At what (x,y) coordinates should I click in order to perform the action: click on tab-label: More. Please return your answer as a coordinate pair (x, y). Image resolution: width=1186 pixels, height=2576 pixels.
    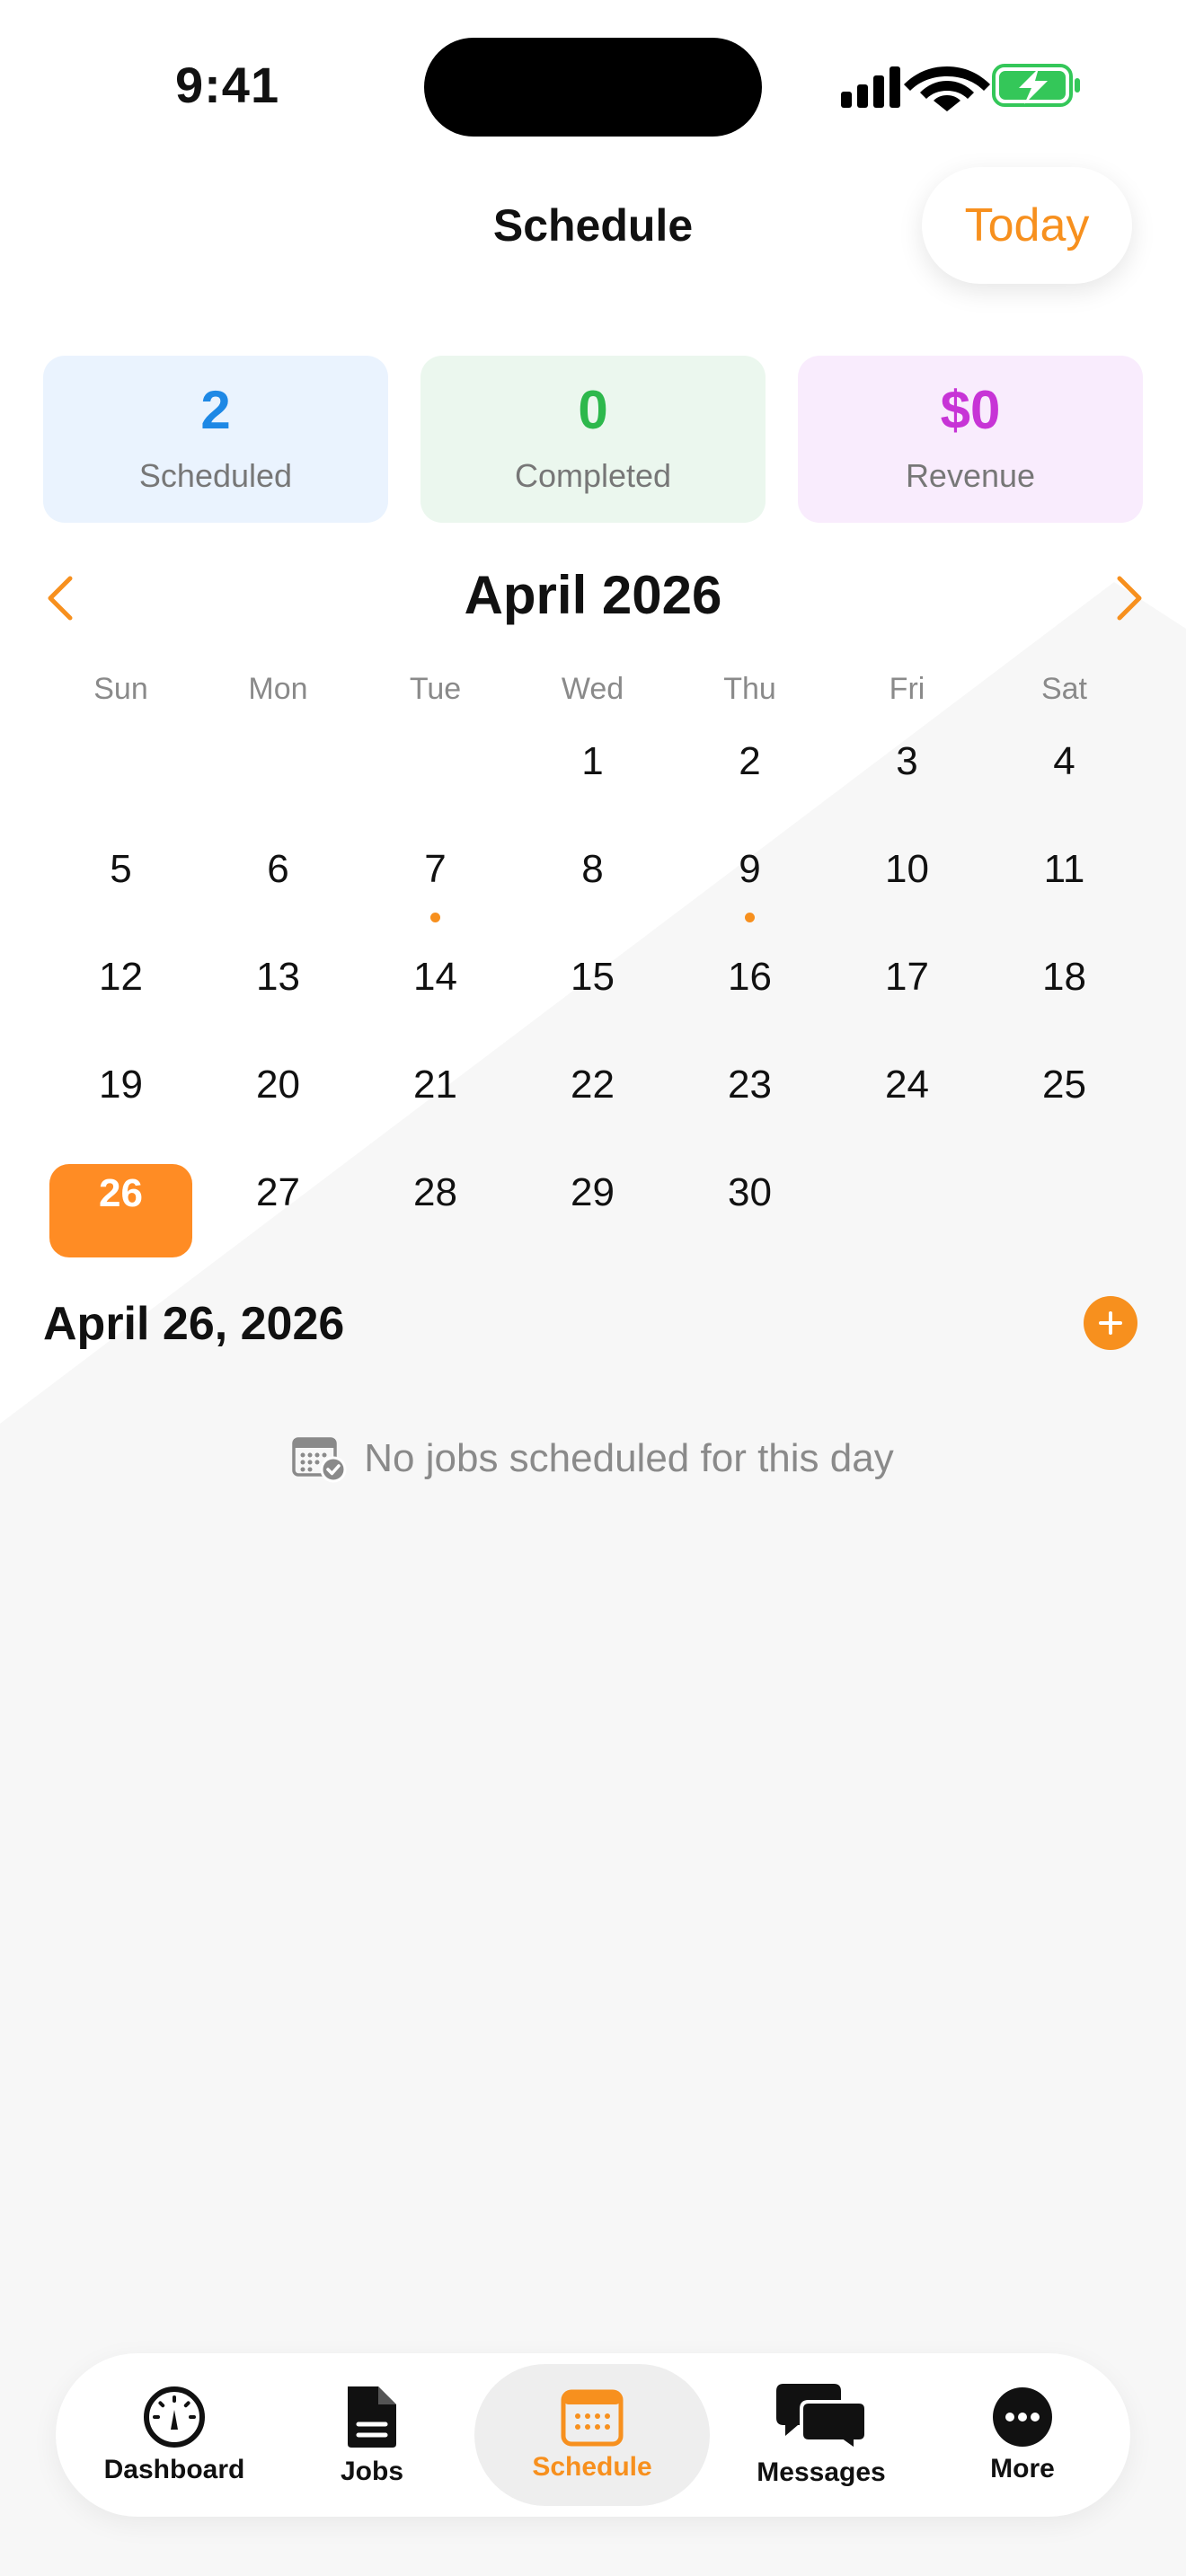
    Looking at the image, I should click on (1022, 2468).